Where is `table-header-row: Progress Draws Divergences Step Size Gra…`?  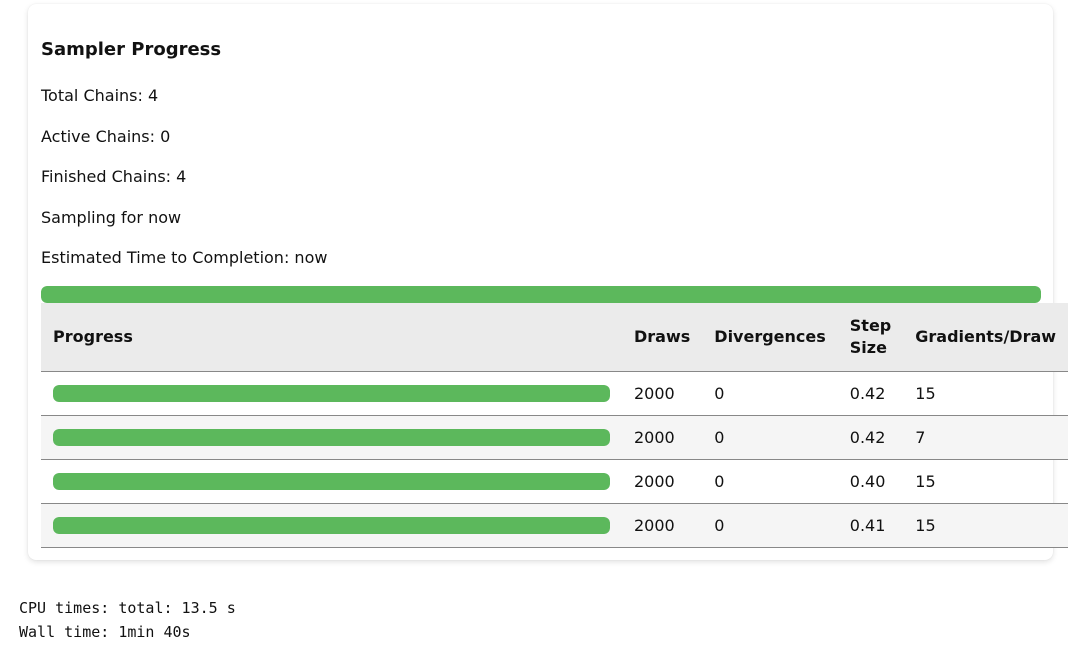
table-header-row: Progress Draws Divergences Step Size Gra… is located at coordinates (555, 337).